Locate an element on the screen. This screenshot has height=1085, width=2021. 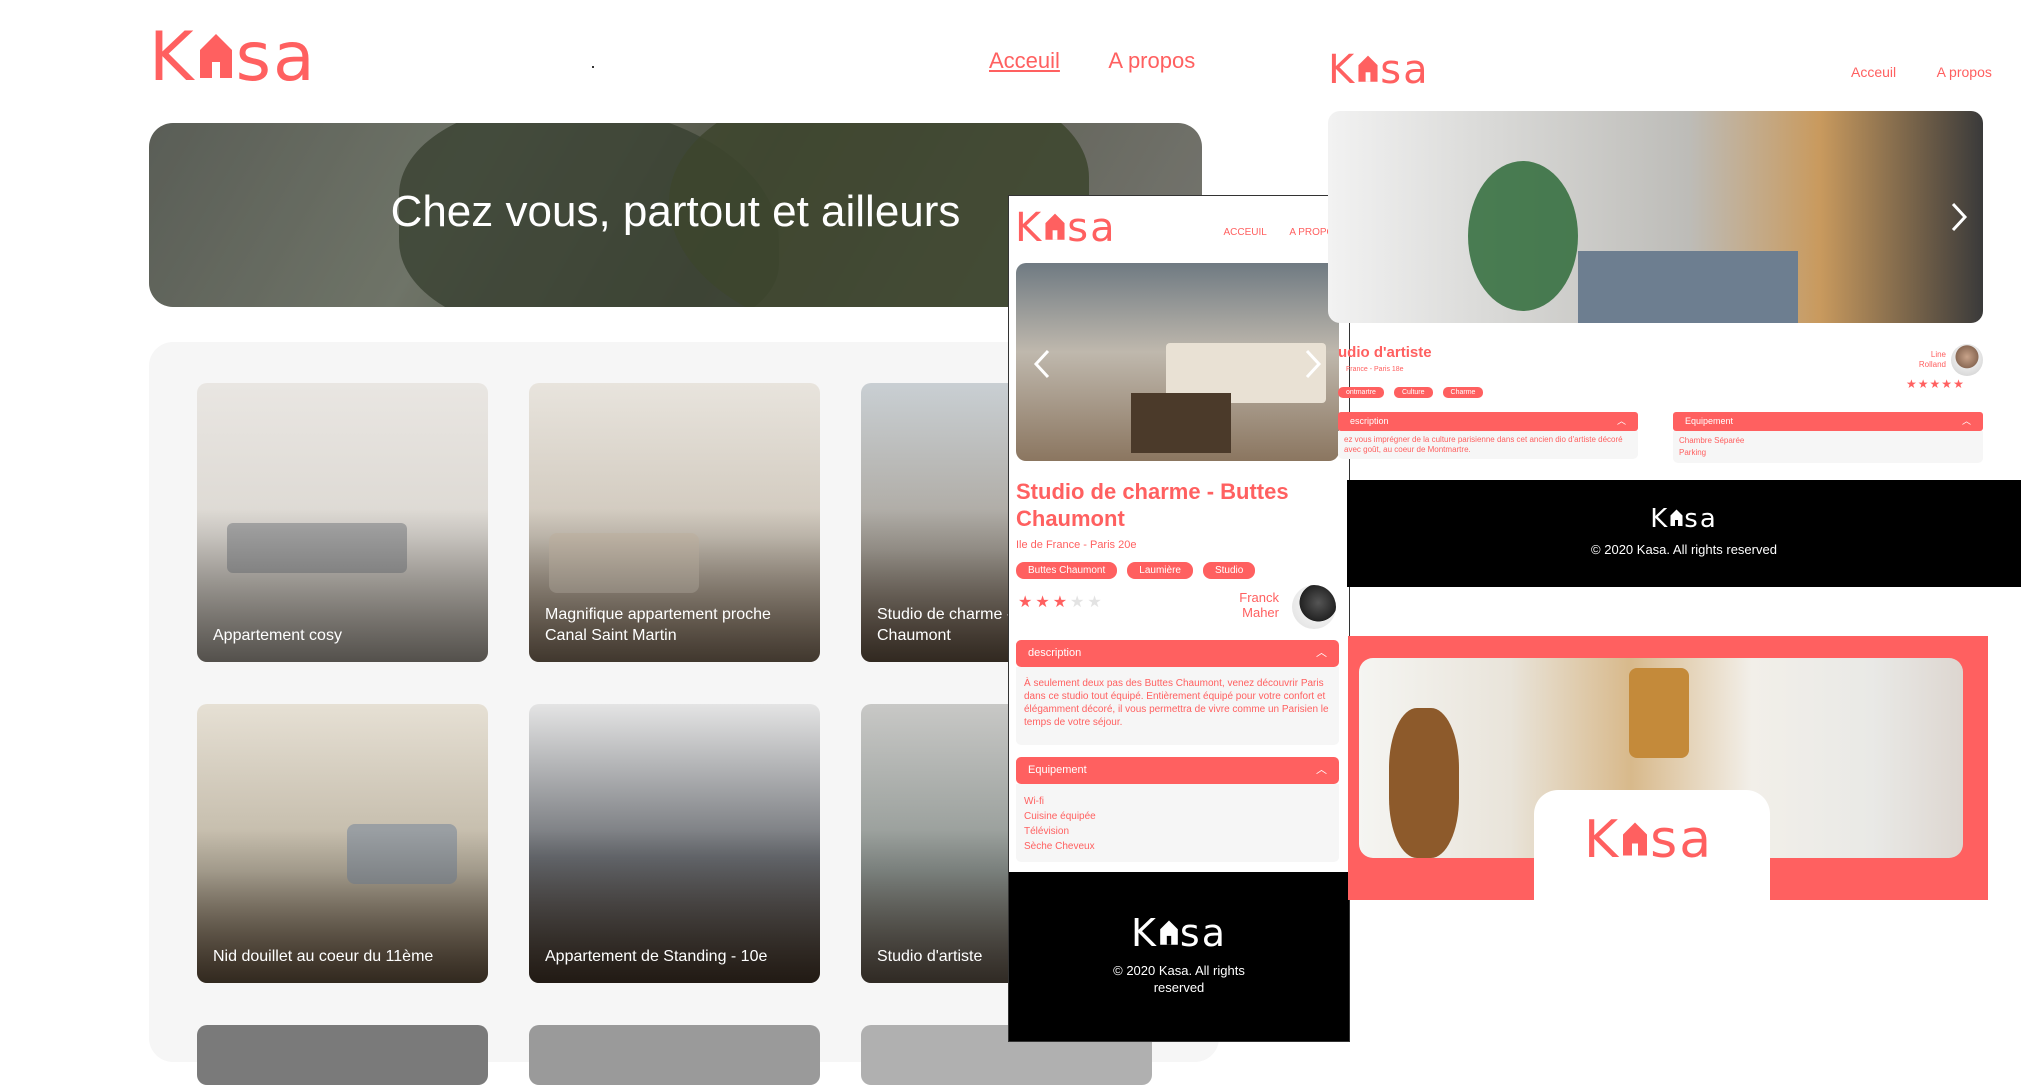
equipment-list: Chambre Séparée Parking is located at coordinates (1828, 447).